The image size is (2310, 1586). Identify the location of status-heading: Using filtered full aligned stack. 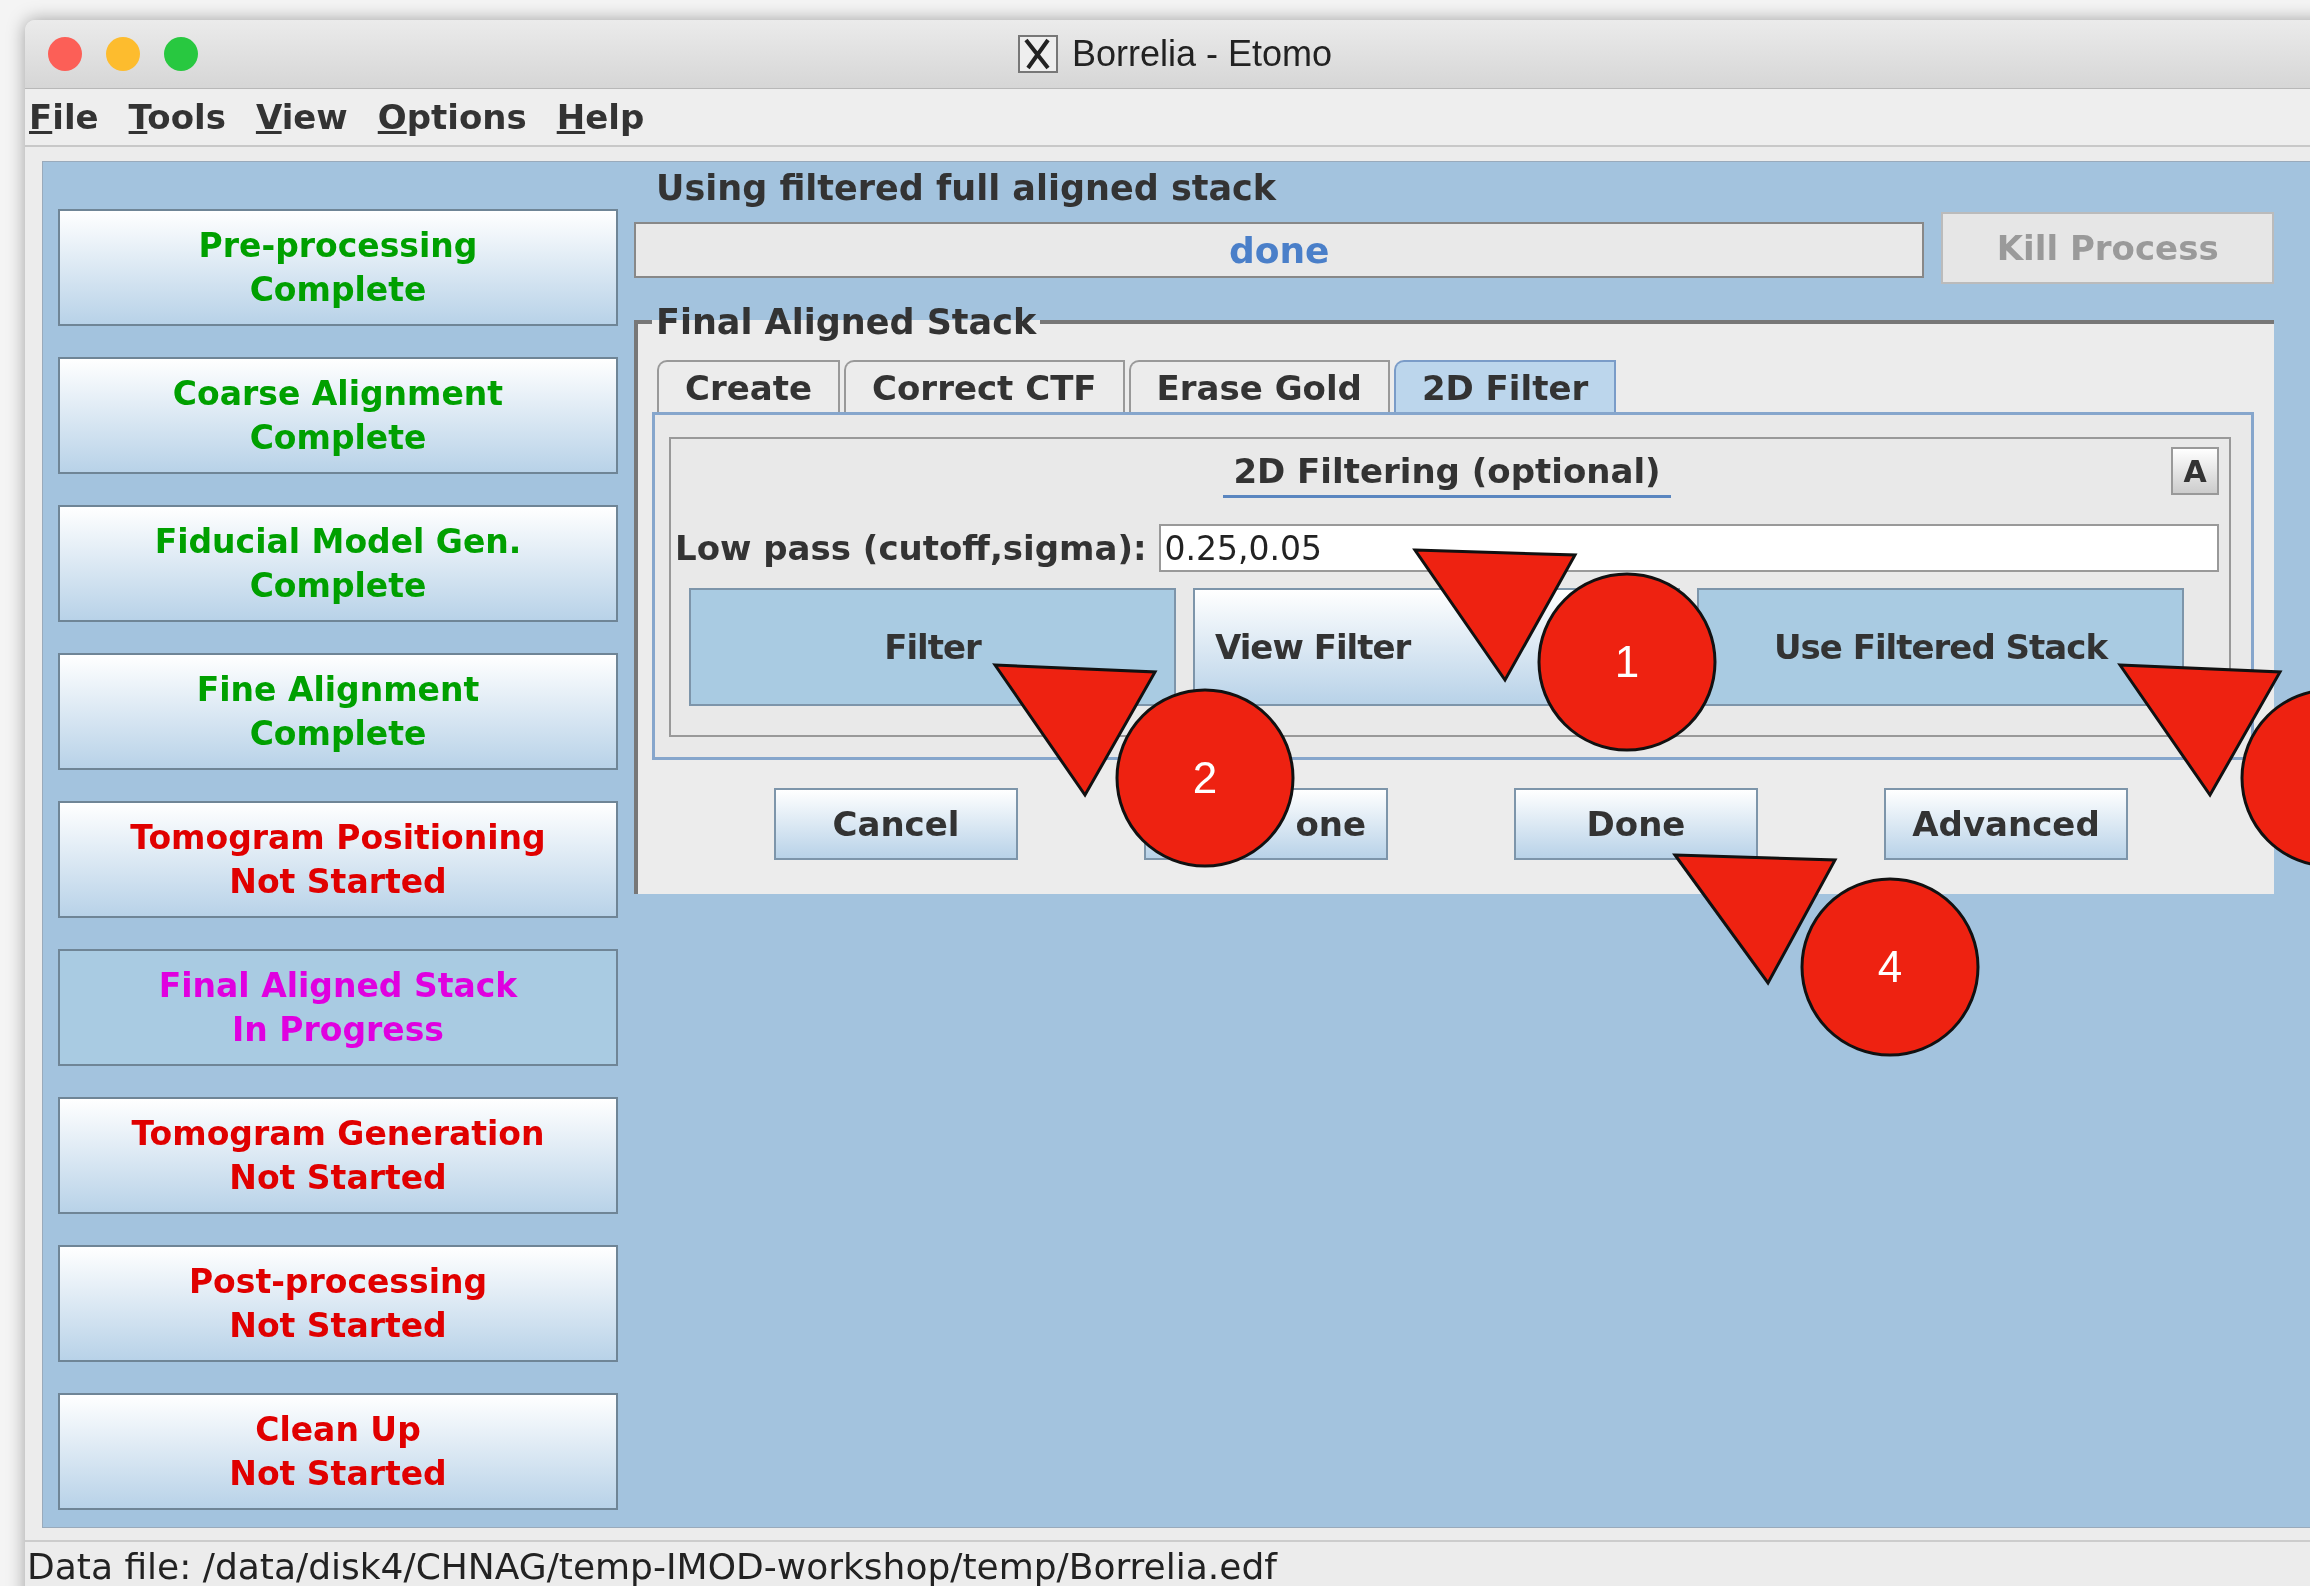
(966, 188).